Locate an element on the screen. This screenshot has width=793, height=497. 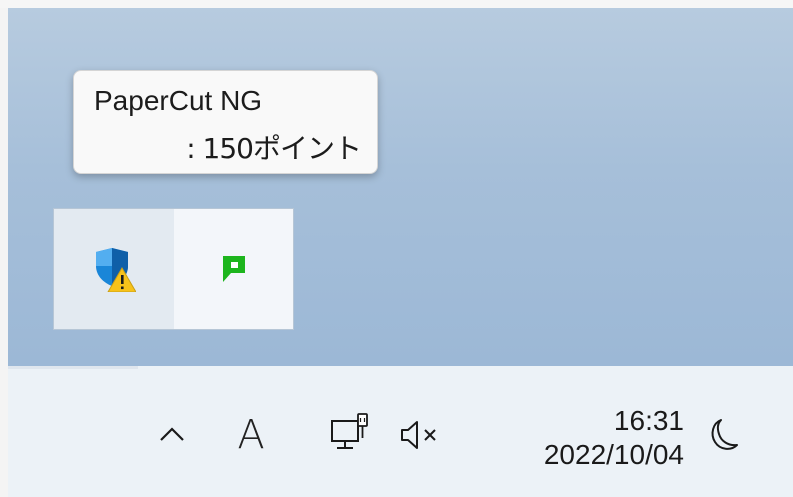
taskbar-separator is located at coordinates (73, 367).